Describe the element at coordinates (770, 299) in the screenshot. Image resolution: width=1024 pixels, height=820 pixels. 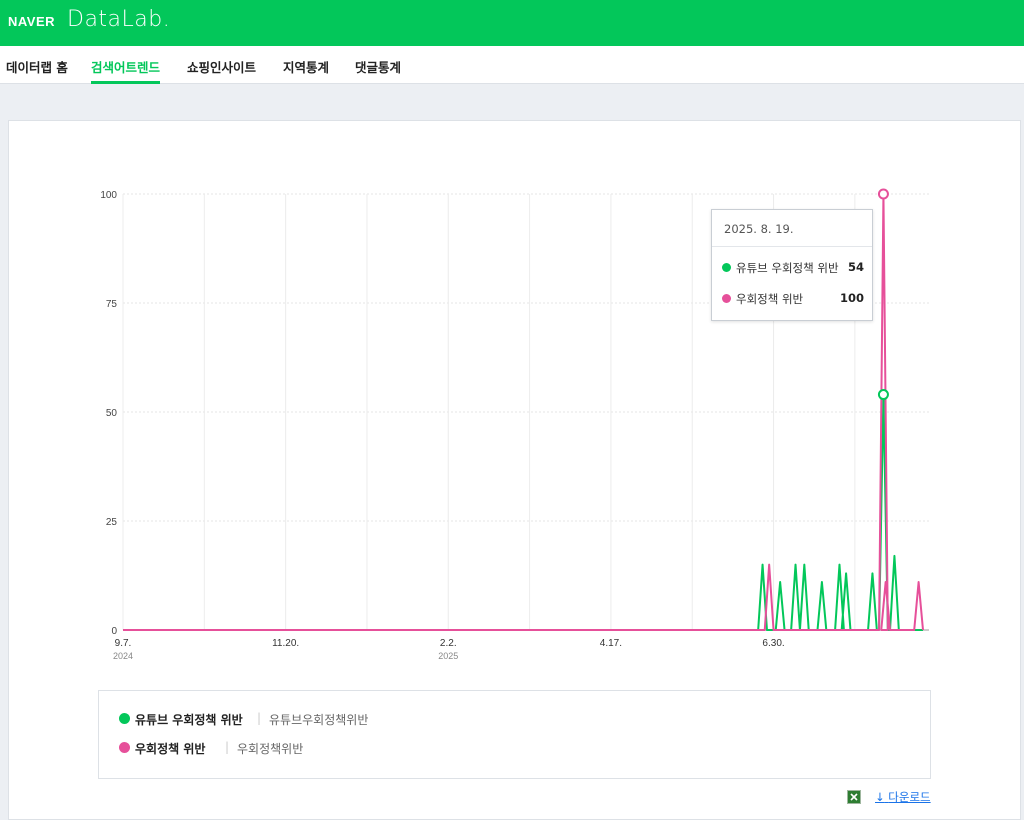
I see `tooltip-series-name: 우회정책 위반` at that location.